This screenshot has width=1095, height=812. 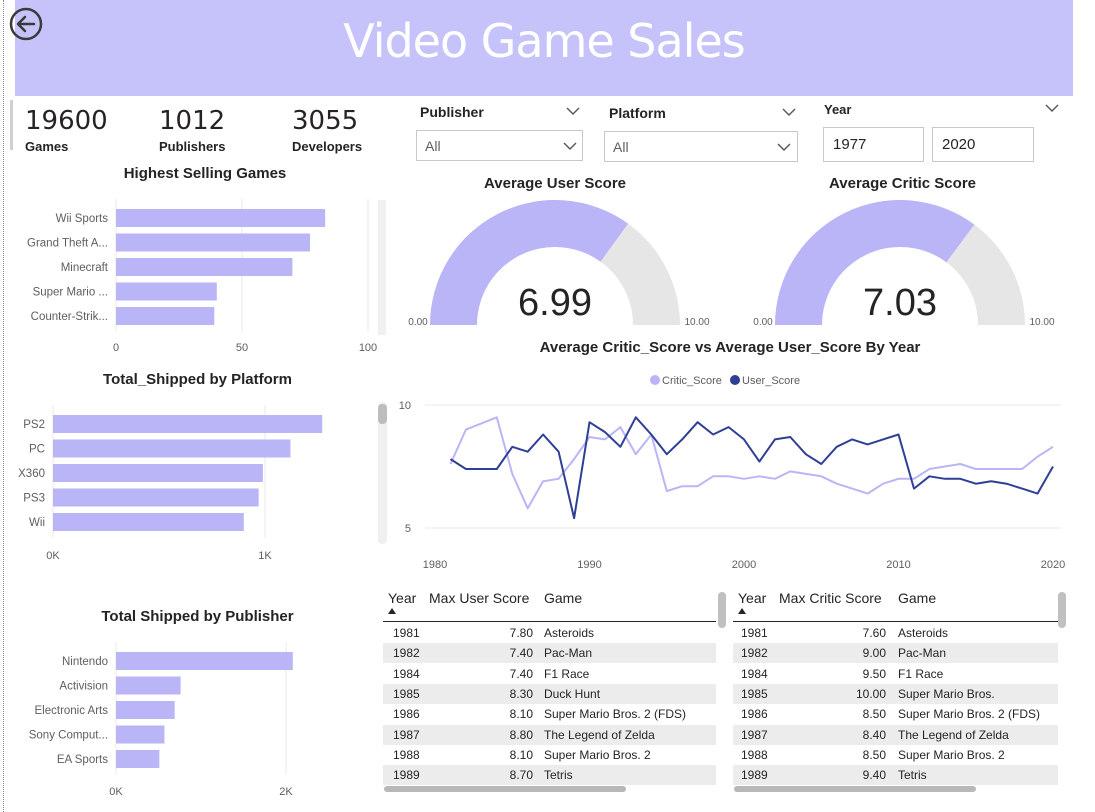 I want to click on x-tick-label: 1K, so click(x=265, y=556).